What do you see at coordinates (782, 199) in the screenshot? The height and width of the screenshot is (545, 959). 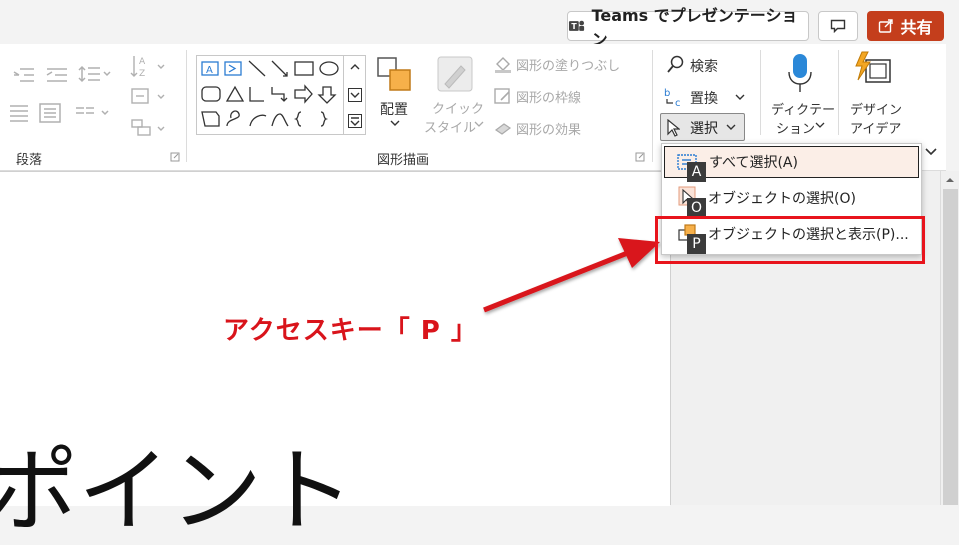 I see `select-objects-label: オブジェクトの選択(O)` at bounding box center [782, 199].